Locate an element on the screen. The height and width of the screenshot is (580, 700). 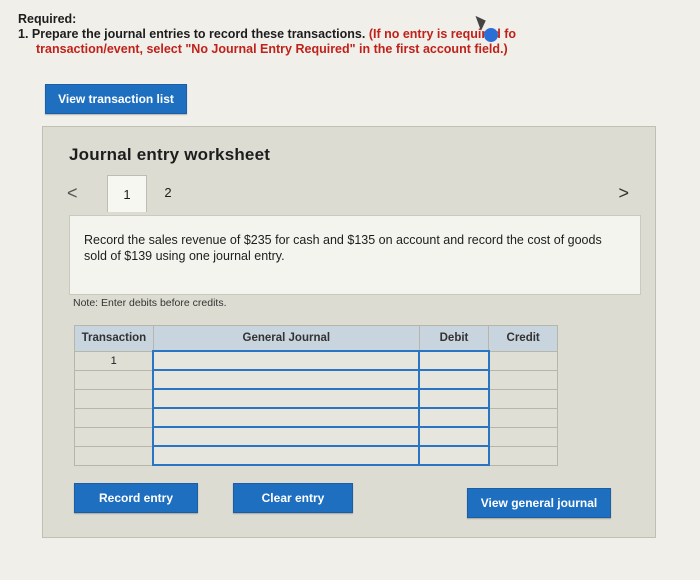
transaction-cell: 1 is located at coordinates (114, 360).